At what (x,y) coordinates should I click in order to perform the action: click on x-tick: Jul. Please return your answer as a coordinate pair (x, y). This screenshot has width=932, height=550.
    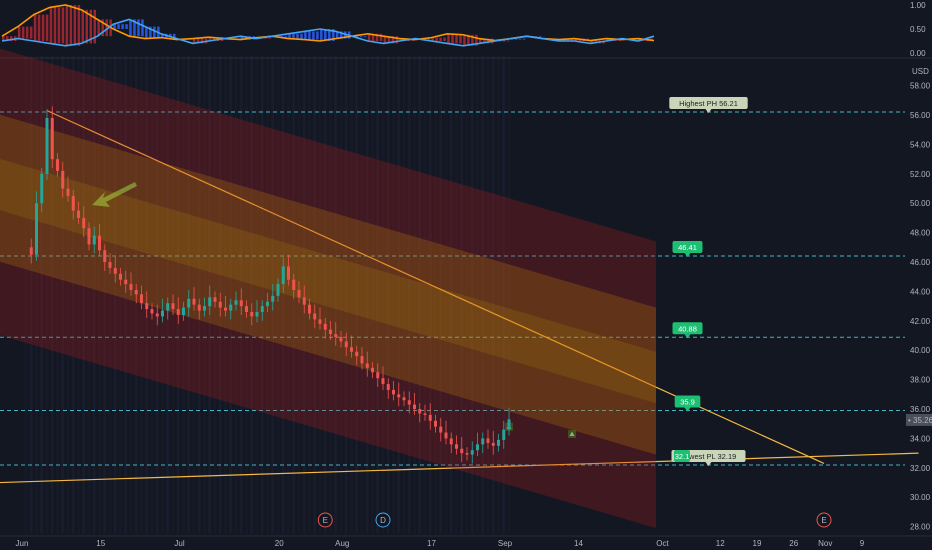
    Looking at the image, I should click on (179, 543).